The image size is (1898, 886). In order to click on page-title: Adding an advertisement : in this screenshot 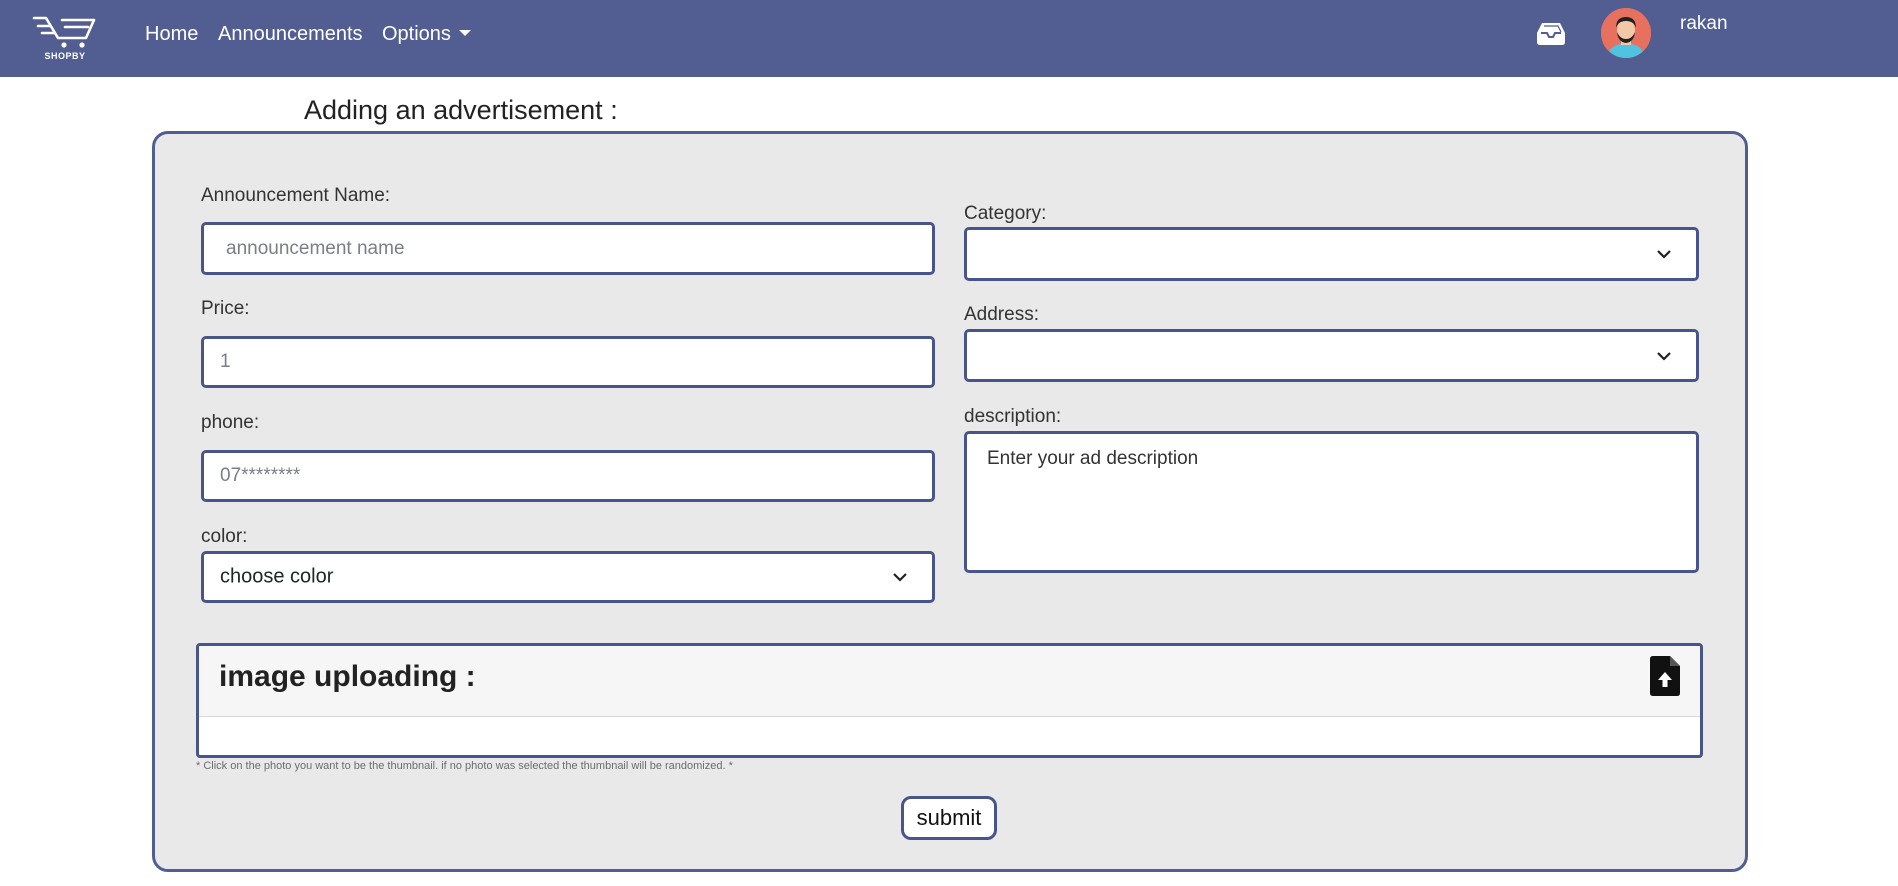, I will do `click(461, 110)`.